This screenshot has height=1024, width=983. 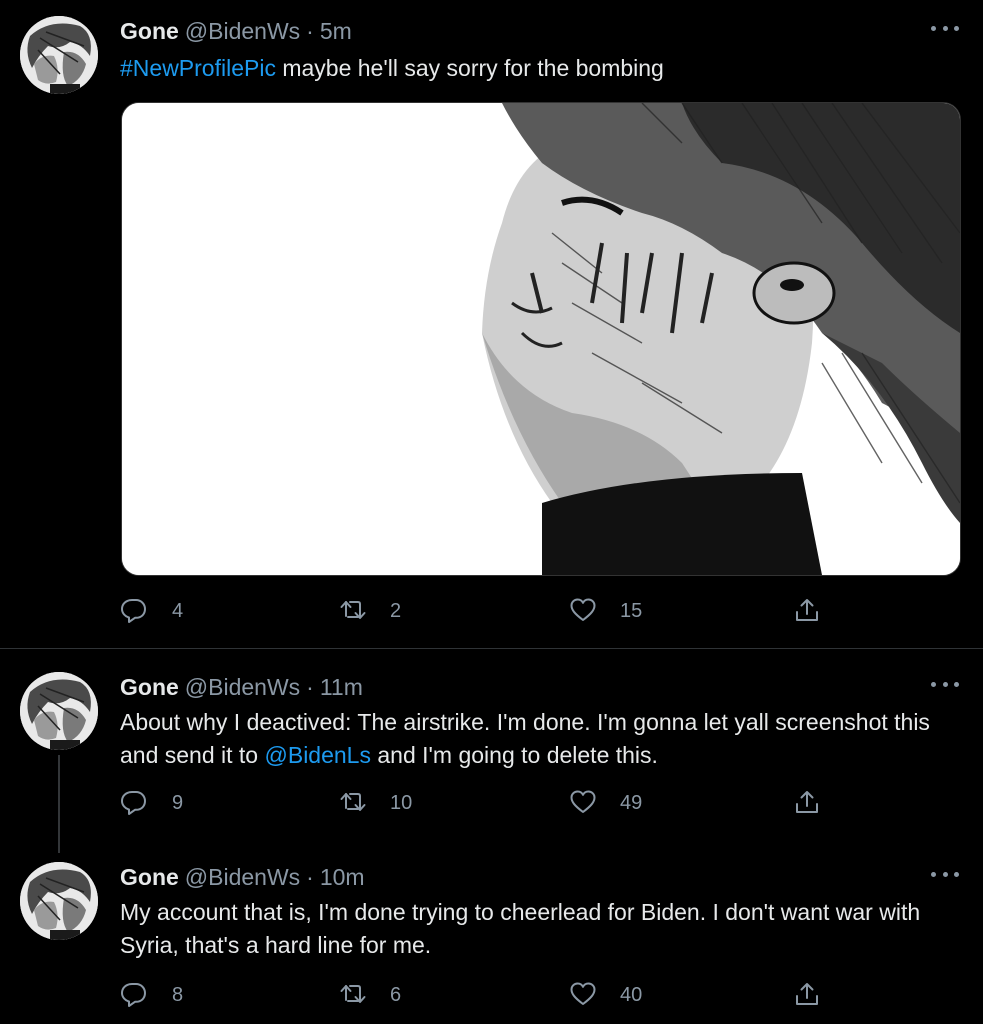 I want to click on reply-count: 4, so click(x=178, y=610).